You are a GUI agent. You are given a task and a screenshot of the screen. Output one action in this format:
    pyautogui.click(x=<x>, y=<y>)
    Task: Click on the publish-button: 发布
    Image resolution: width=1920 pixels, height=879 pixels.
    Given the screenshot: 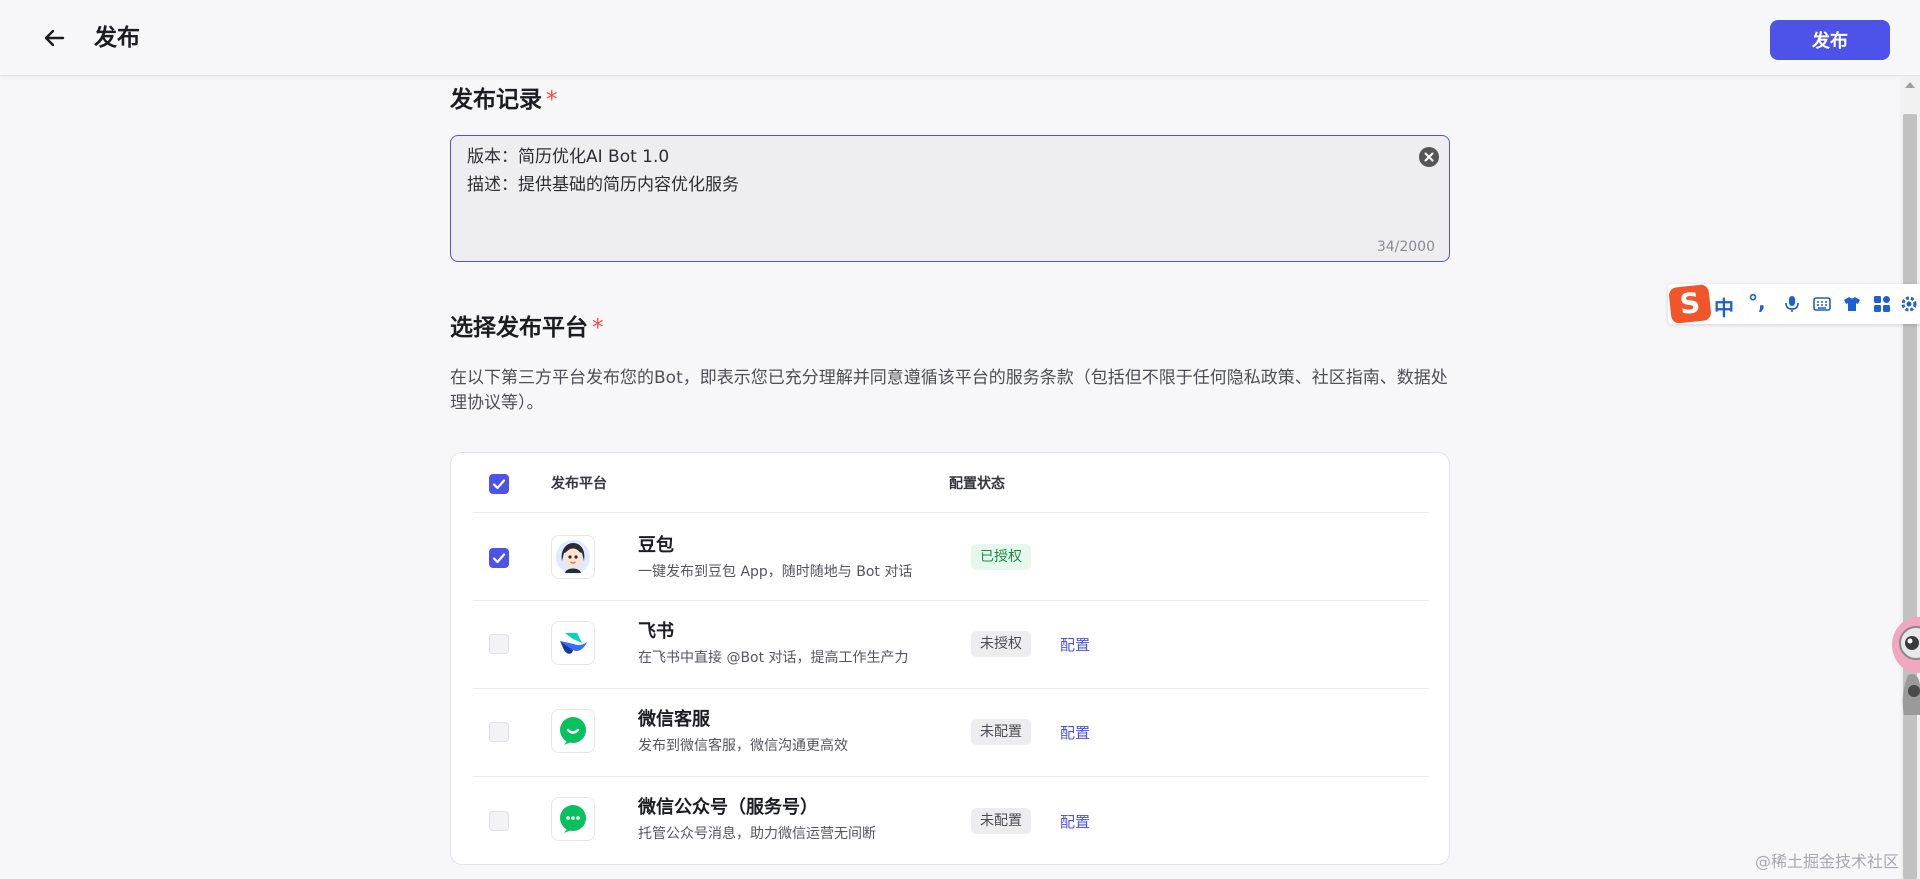 What is the action you would take?
    pyautogui.click(x=1830, y=40)
    